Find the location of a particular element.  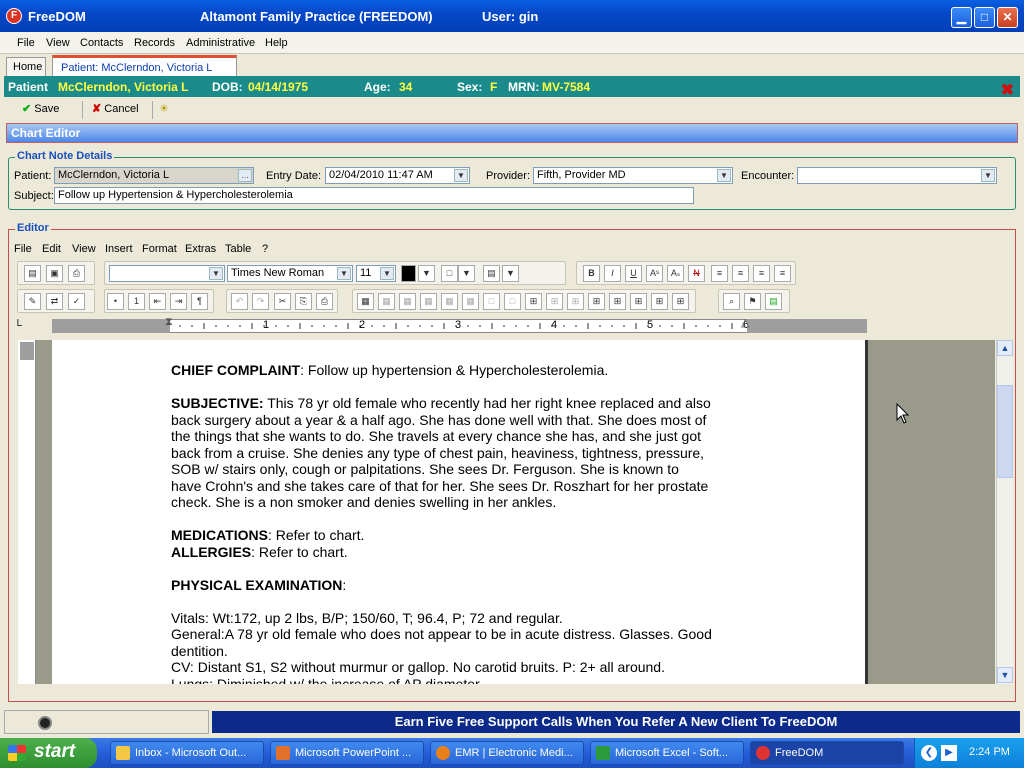

editor-menu-help: ? is located at coordinates (265, 249).